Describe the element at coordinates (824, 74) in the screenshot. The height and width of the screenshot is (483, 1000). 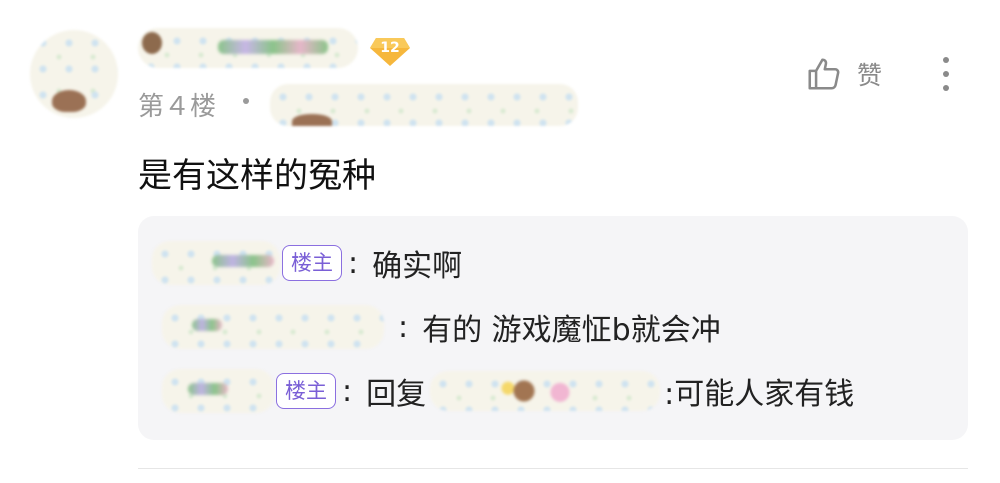
I see `thumb-up-icon` at that location.